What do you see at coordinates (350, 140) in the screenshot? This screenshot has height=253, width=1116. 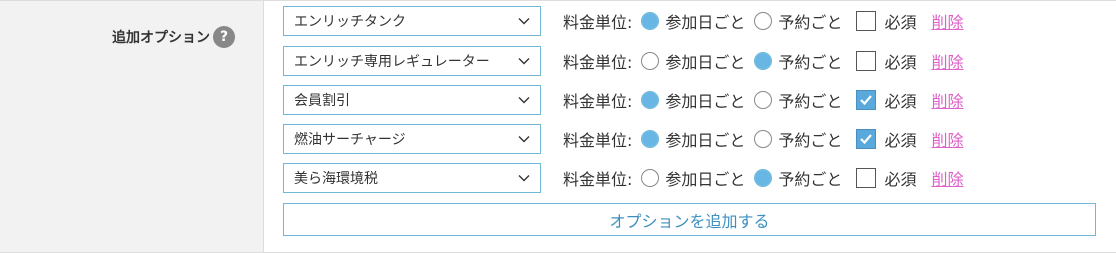 I see `option-select-value: 燃油サーチャージ` at bounding box center [350, 140].